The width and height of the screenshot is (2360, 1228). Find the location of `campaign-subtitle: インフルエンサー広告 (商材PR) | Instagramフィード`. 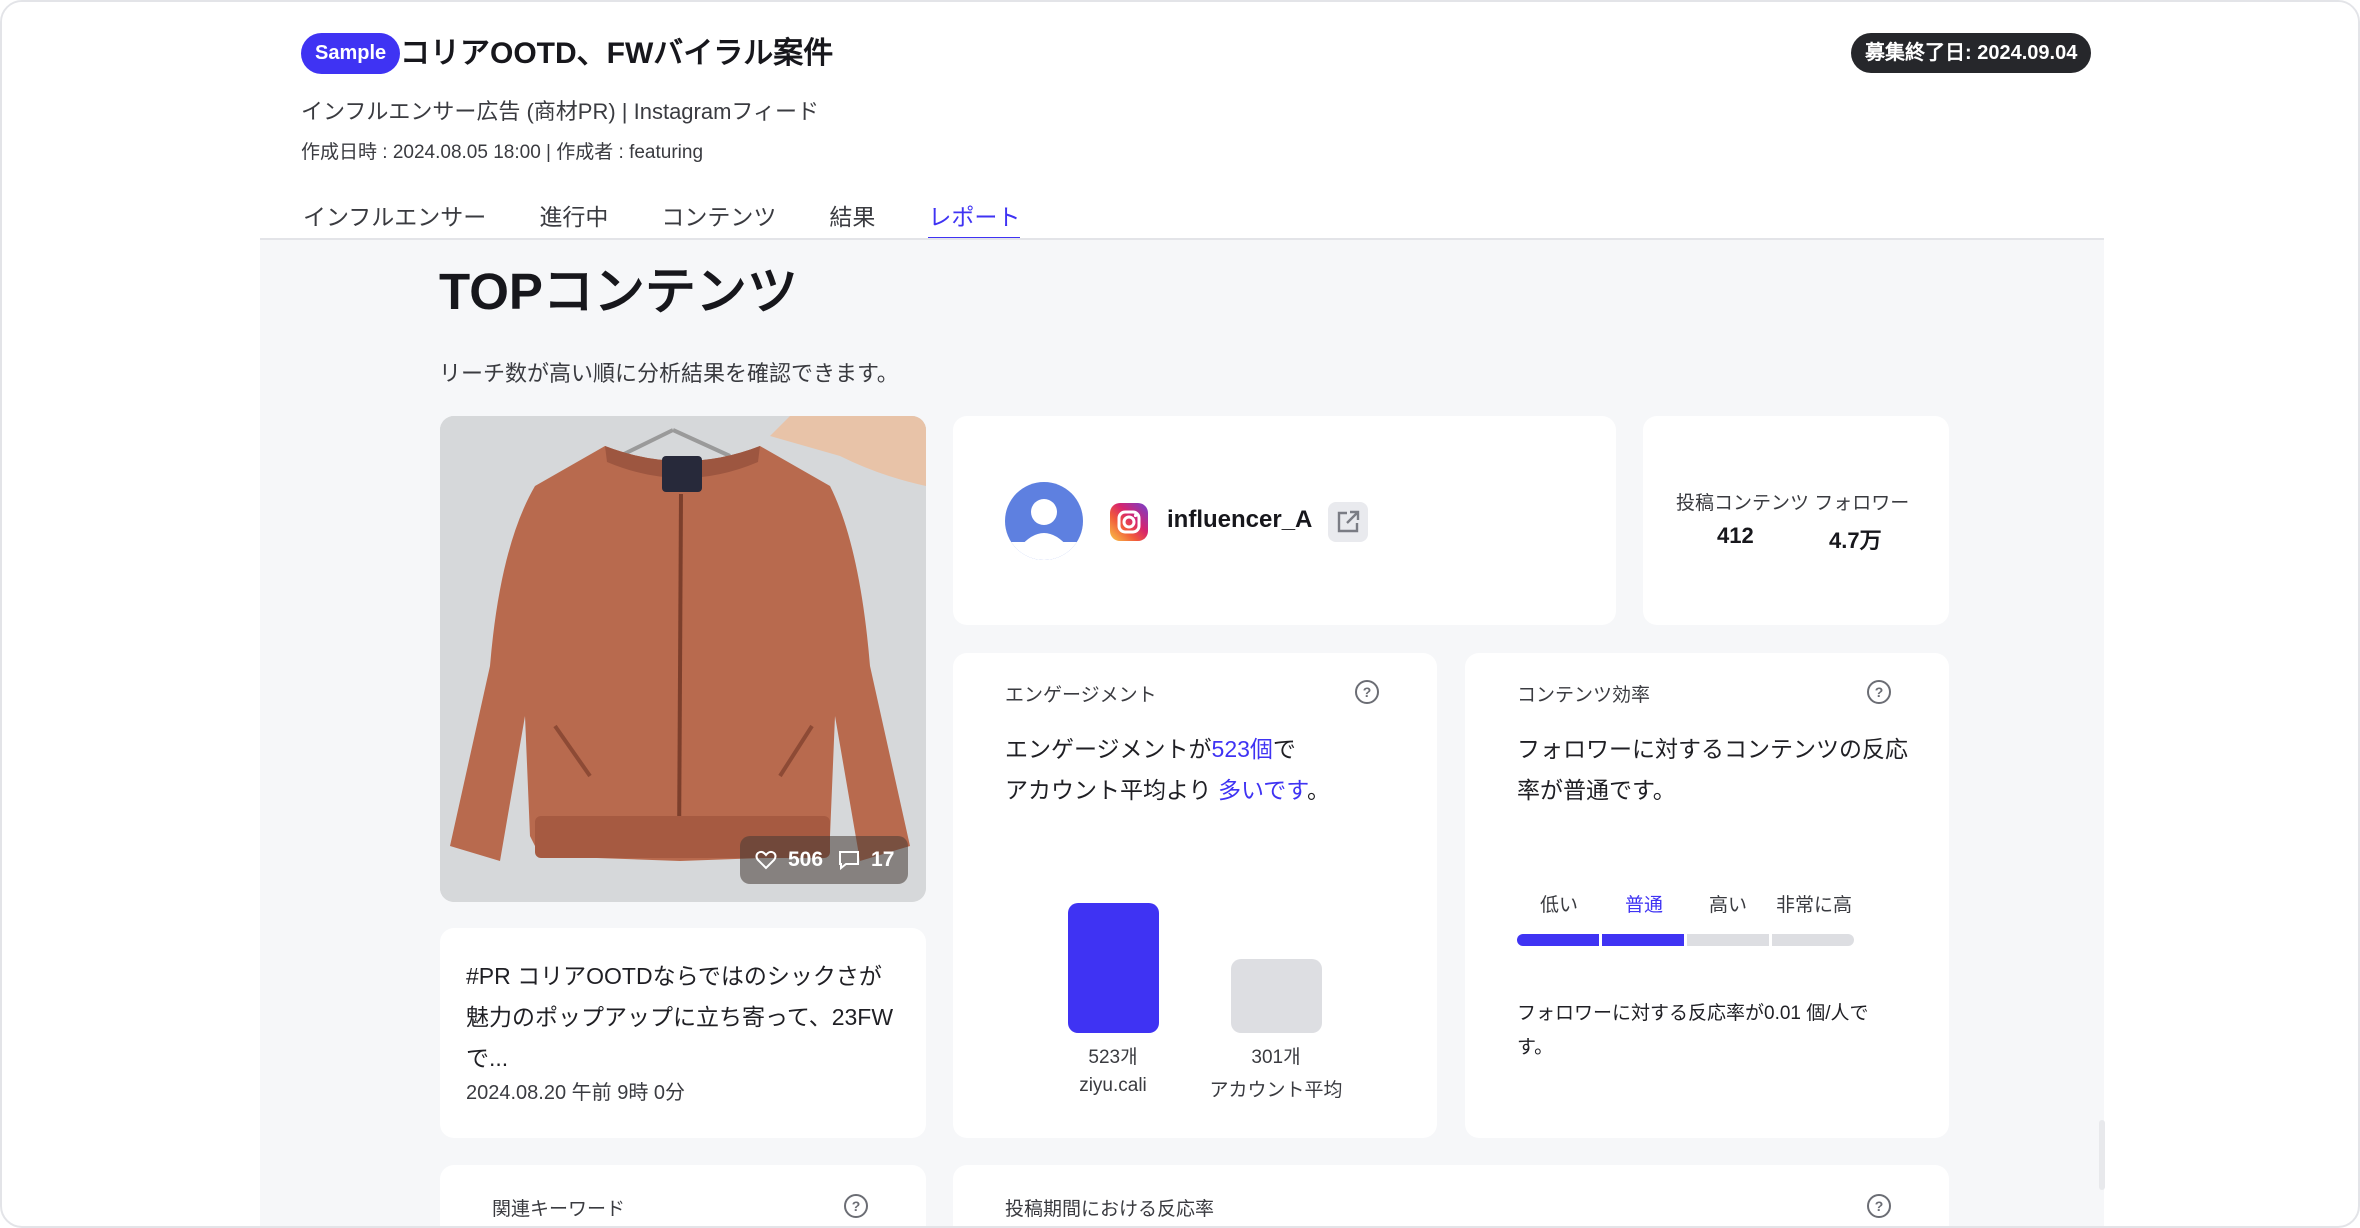

campaign-subtitle: インフルエンサー広告 (商材PR) | Instagramフィード is located at coordinates (560, 111).